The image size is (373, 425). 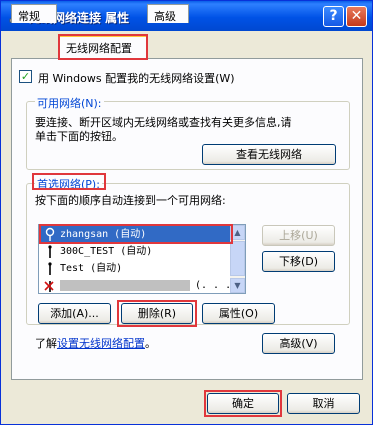 What do you see at coordinates (69, 103) in the screenshot?
I see `available-networks-title: 可用网络(N):` at bounding box center [69, 103].